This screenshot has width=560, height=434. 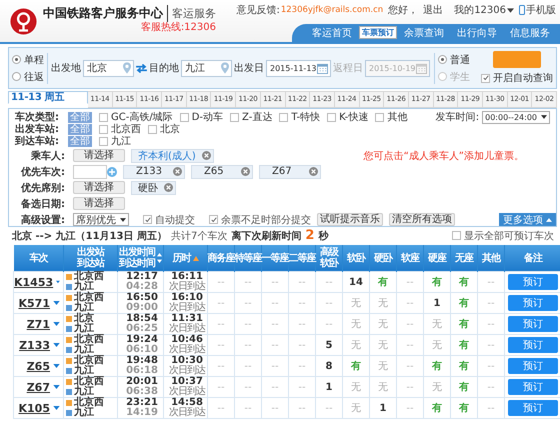 I want to click on destination-station-icon, so click(x=69, y=392).